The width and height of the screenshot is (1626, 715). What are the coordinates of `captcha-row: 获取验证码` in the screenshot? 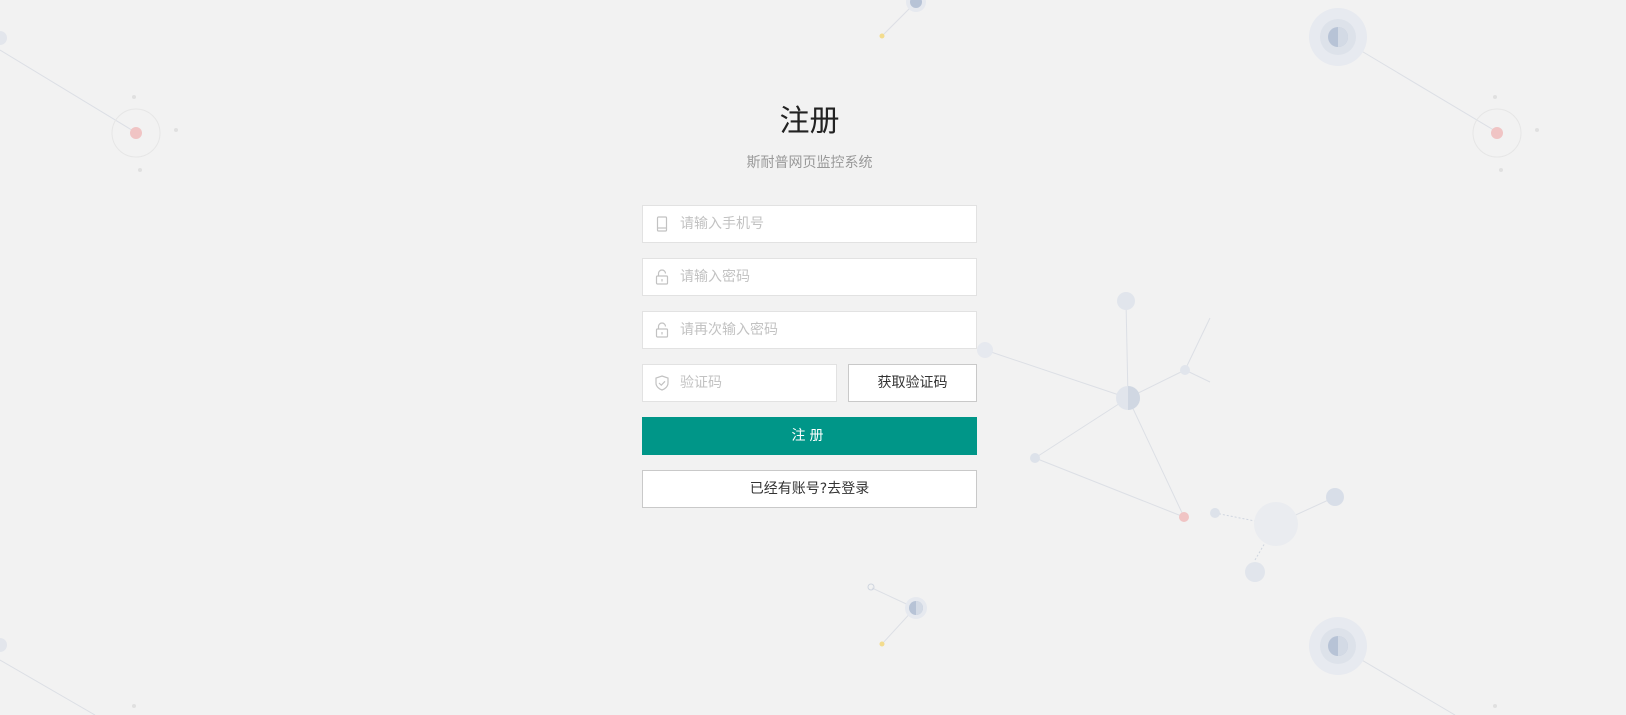 It's located at (809, 383).